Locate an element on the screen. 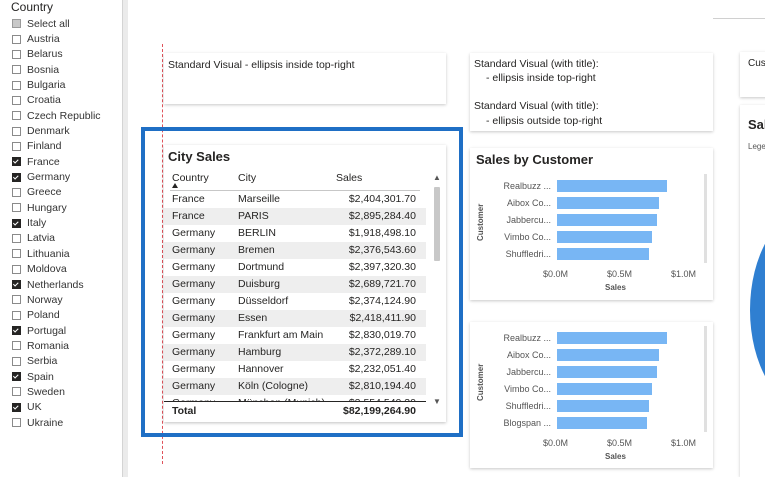 The image size is (765, 477). slicer-item: Select all is located at coordinates (56, 23).